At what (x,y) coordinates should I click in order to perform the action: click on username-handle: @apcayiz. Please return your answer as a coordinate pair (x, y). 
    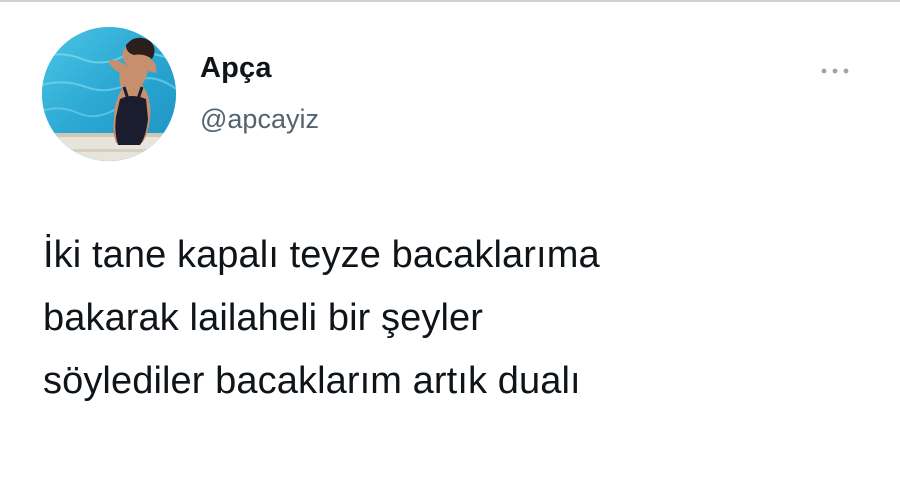
    Looking at the image, I should click on (259, 119).